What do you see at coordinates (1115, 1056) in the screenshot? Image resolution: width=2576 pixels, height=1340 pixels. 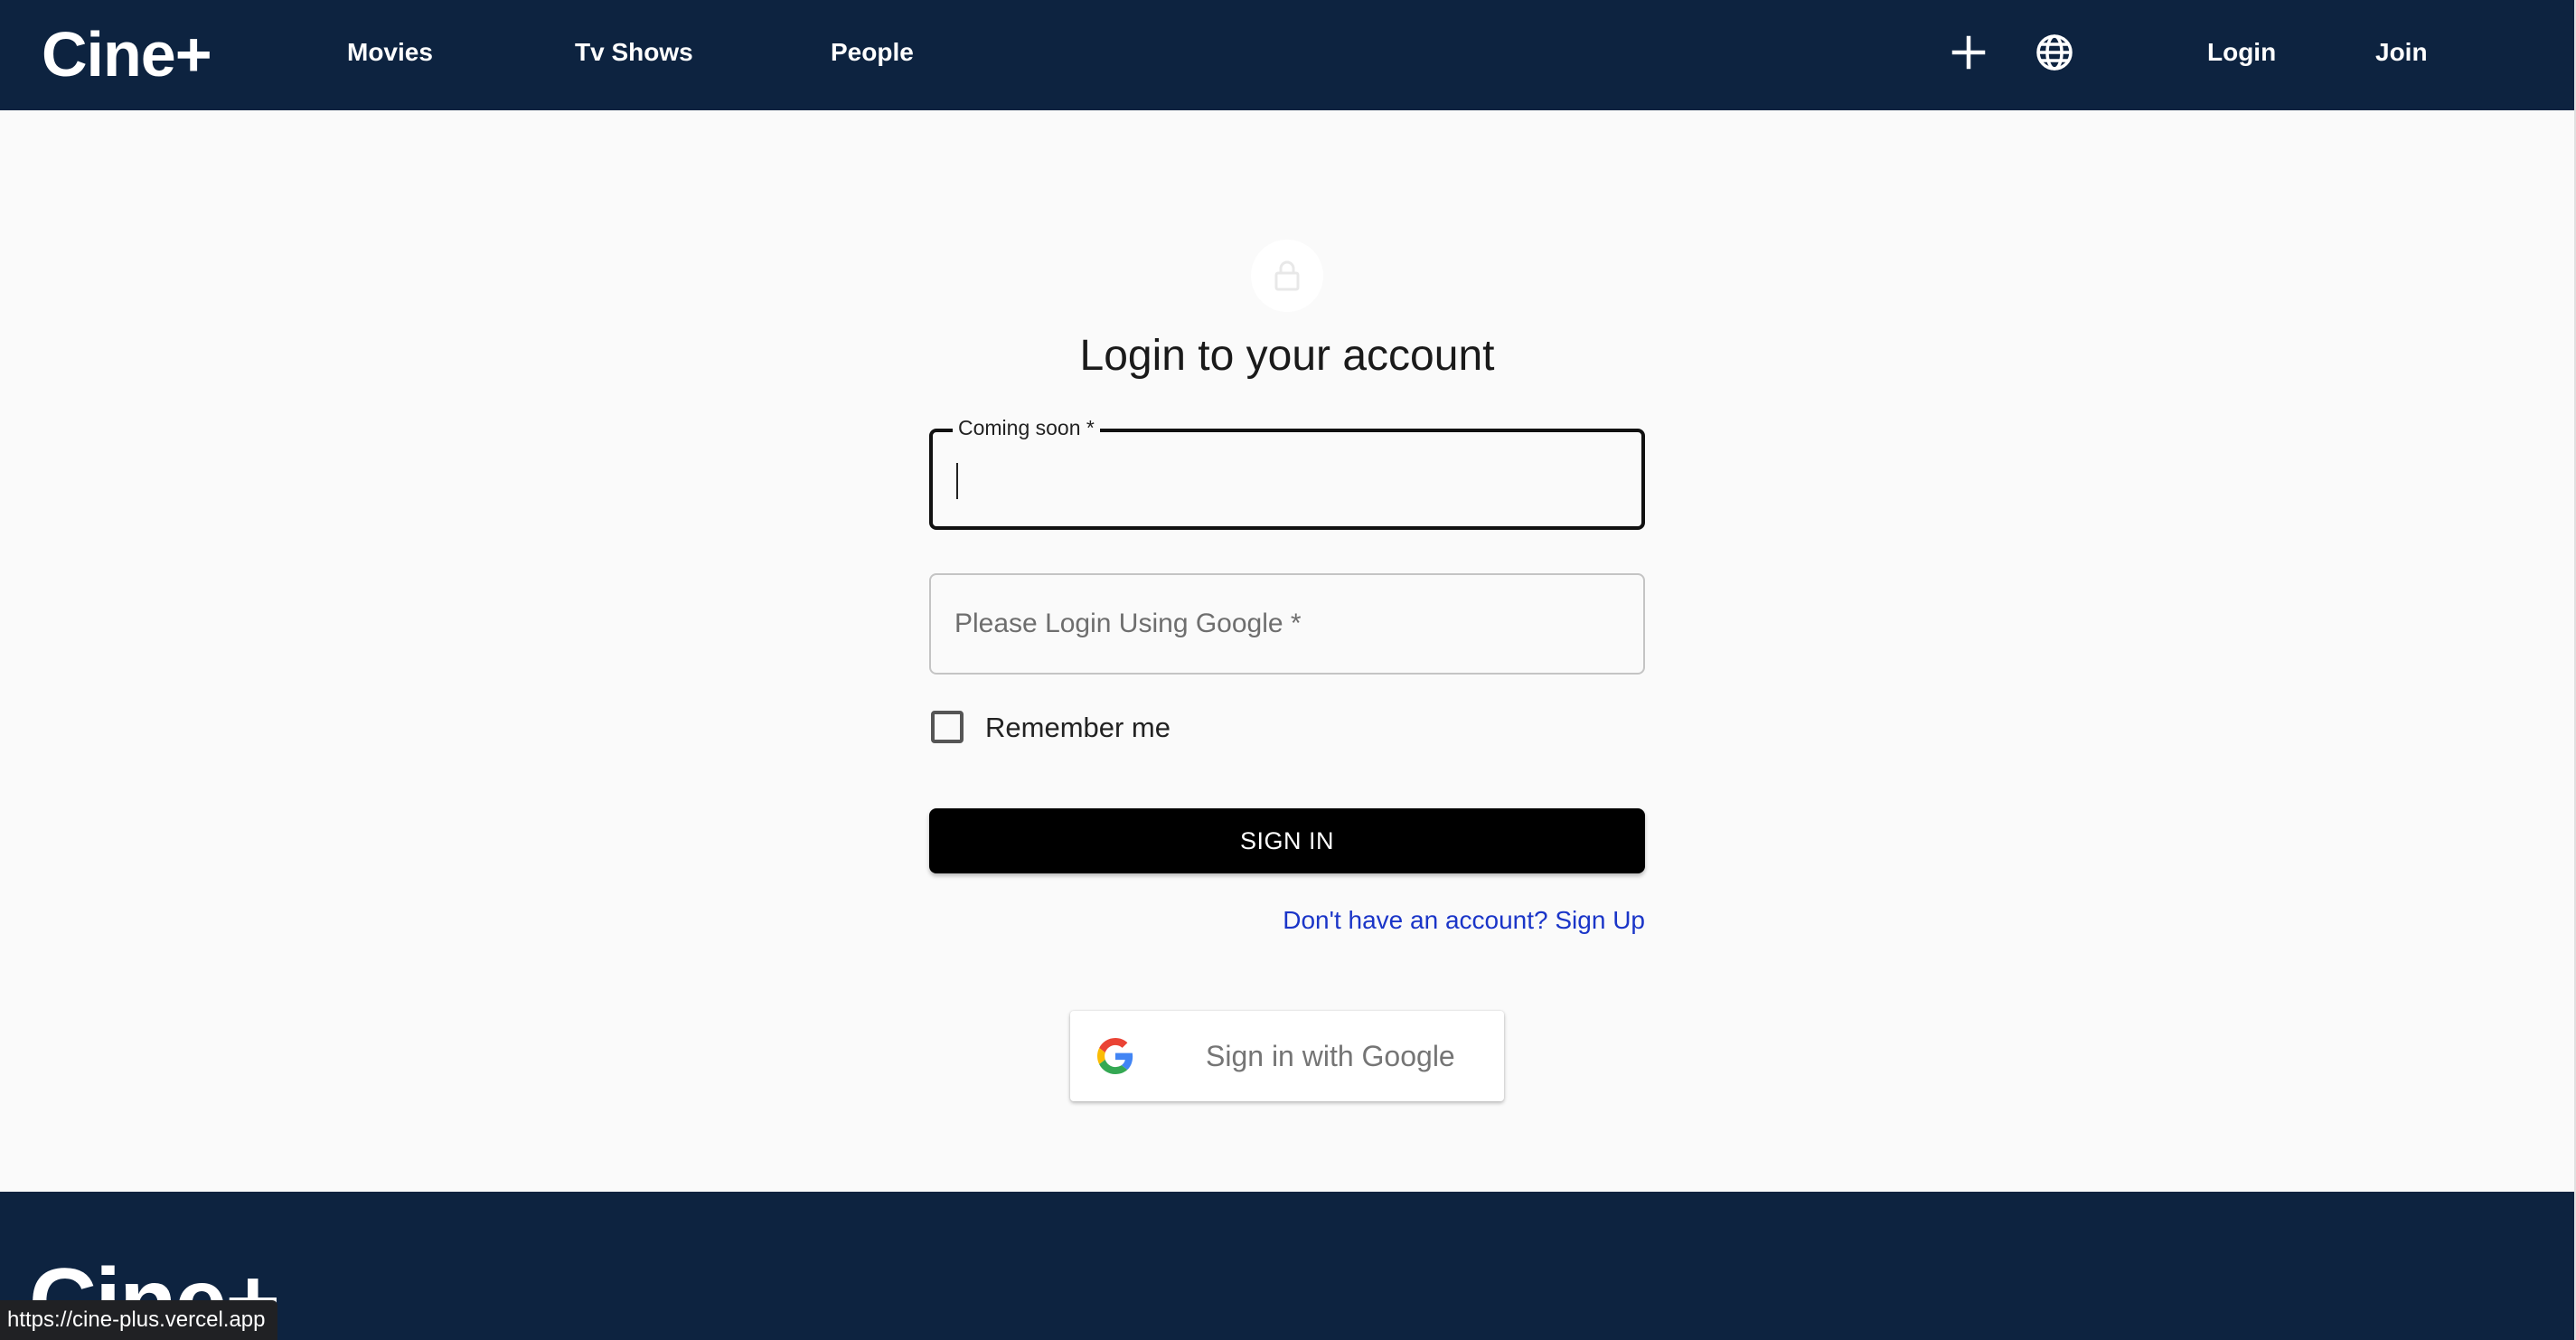 I see `google-g-icon` at bounding box center [1115, 1056].